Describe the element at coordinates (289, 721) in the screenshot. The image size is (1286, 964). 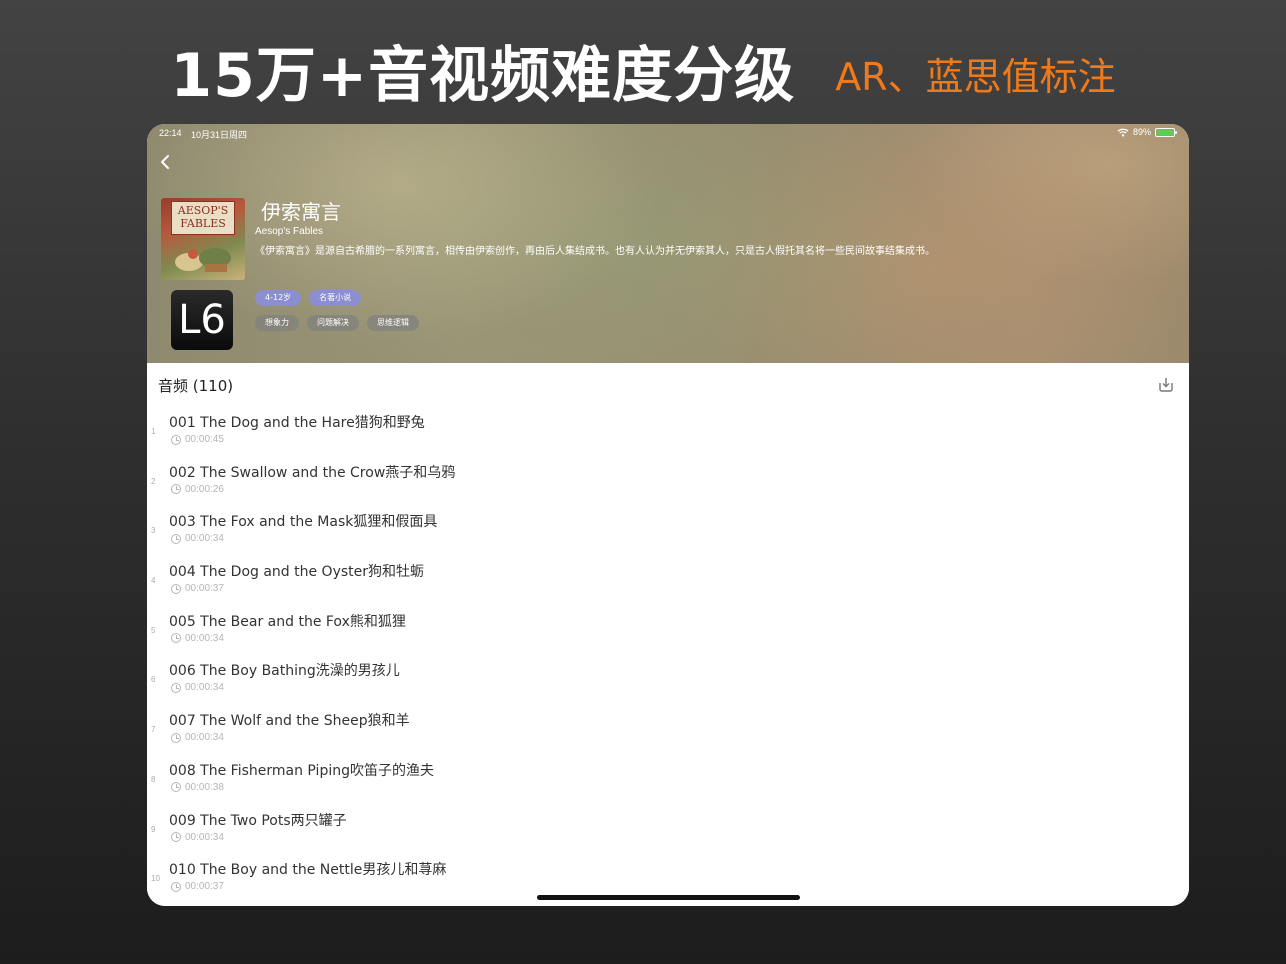
I see `track-title: 007 The Wolf and the Sheep狼和羊` at that location.